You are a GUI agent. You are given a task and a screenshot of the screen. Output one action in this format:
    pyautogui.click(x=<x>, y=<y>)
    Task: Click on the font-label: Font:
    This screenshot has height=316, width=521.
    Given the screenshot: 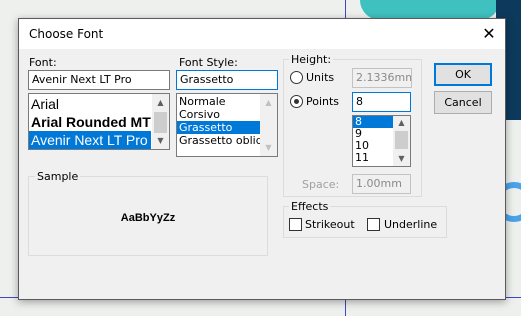 What is the action you would take?
    pyautogui.click(x=43, y=62)
    